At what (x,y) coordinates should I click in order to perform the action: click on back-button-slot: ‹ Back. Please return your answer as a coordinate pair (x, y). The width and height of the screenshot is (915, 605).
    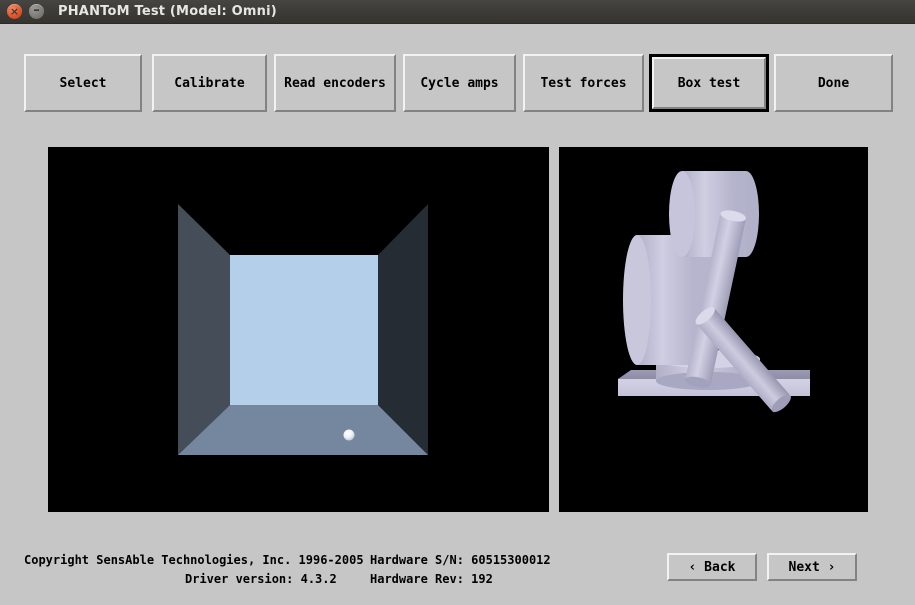
    Looking at the image, I should click on (712, 567).